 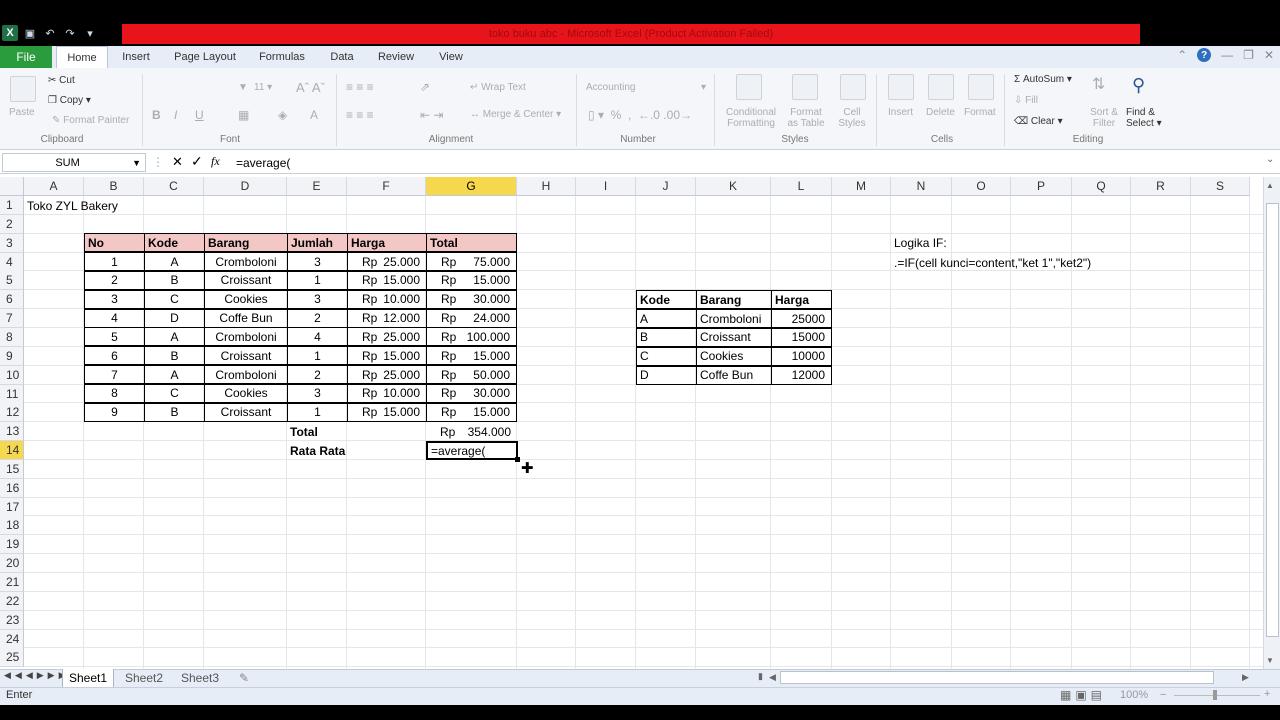 I want to click on zoom-in-icon: +, so click(x=1267, y=694).